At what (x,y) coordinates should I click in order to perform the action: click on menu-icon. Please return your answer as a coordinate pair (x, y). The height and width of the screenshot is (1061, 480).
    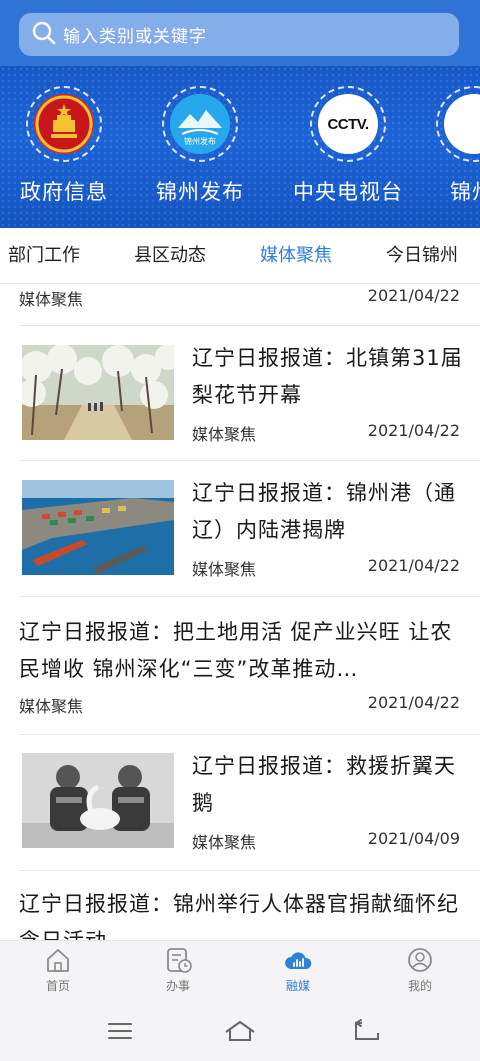
    Looking at the image, I should click on (120, 1031).